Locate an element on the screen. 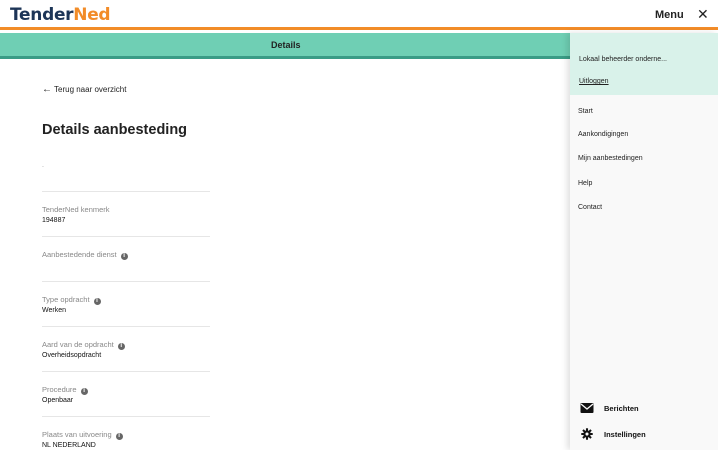  field-aanbestedende-dienst: Aanbestedende dienst i is located at coordinates (126, 258).